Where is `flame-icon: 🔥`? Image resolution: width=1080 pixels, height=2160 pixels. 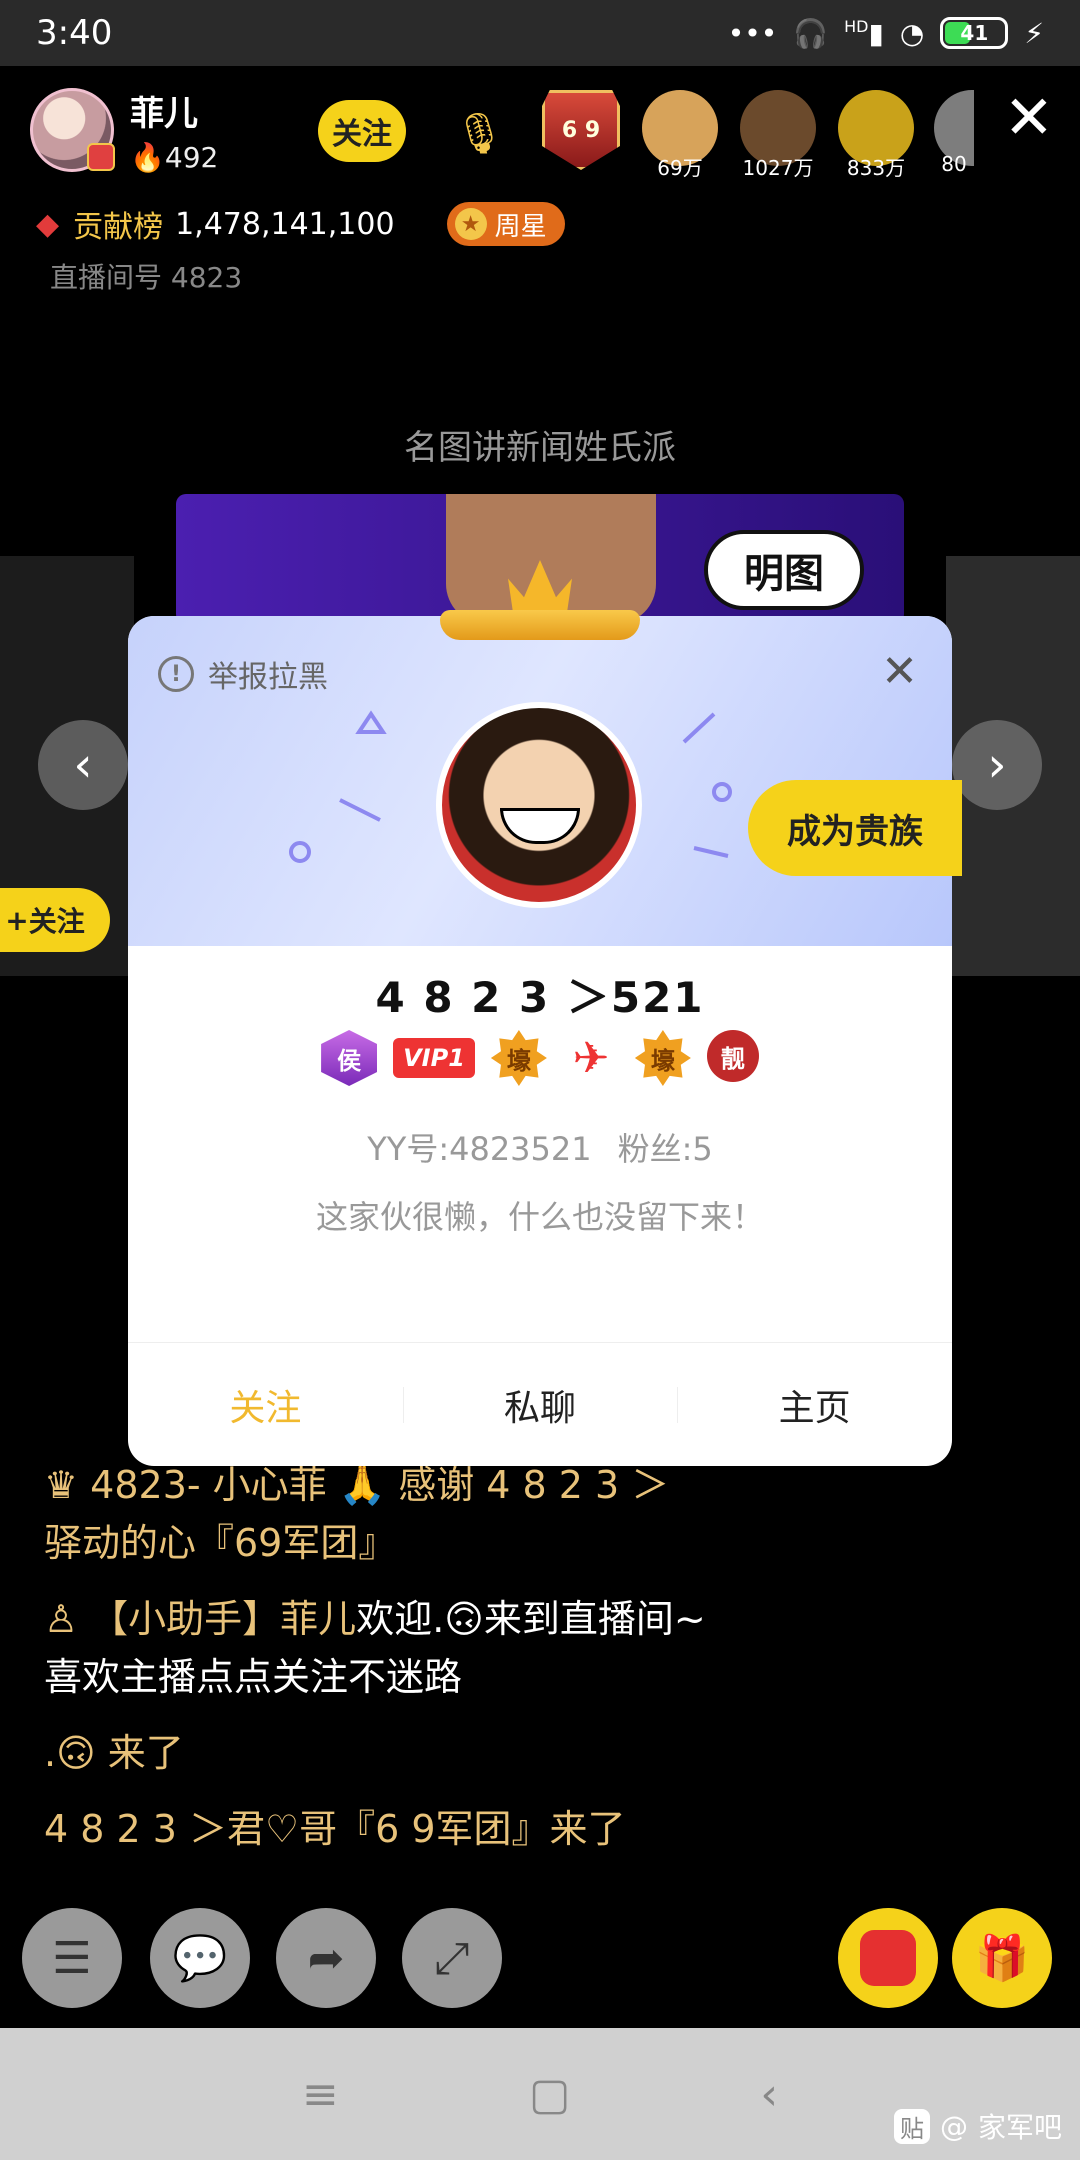
flame-icon: 🔥 is located at coordinates (147, 157).